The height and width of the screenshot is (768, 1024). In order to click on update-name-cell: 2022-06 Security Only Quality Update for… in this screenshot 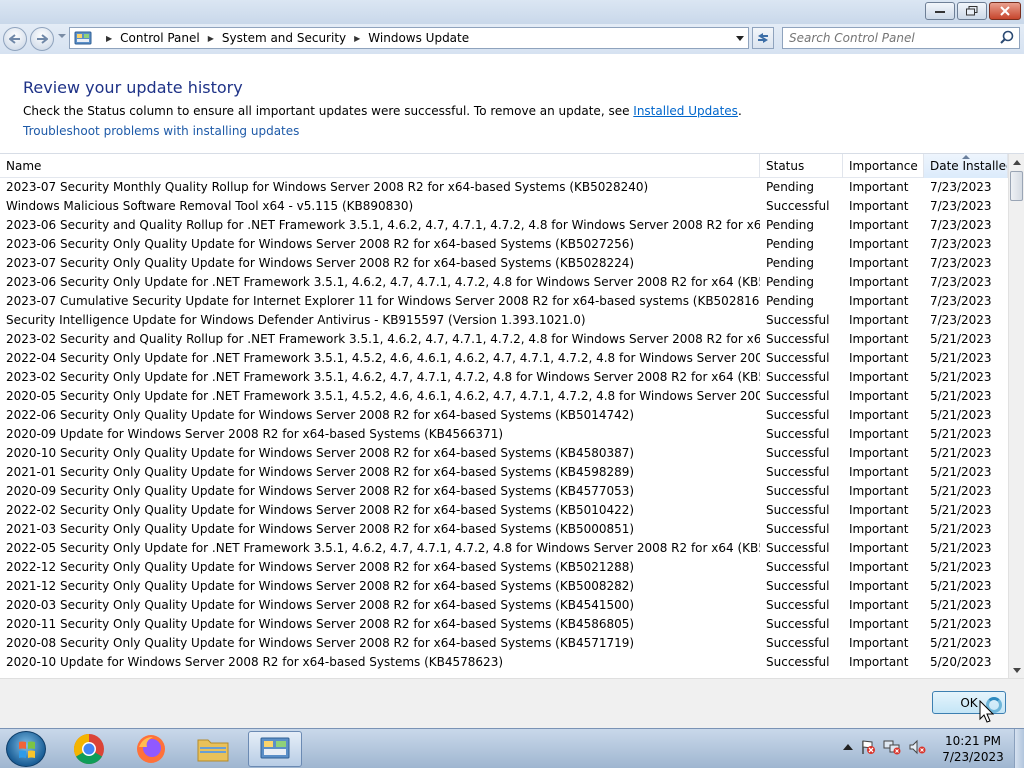, I will do `click(320, 415)`.